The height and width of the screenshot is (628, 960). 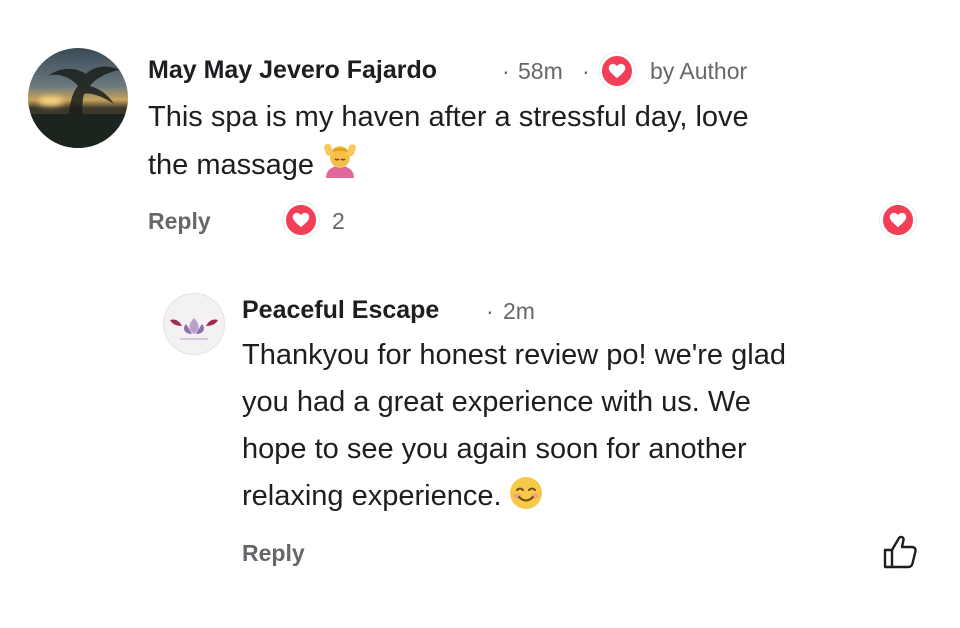 I want to click on avatar-may-may, so click(x=78, y=98).